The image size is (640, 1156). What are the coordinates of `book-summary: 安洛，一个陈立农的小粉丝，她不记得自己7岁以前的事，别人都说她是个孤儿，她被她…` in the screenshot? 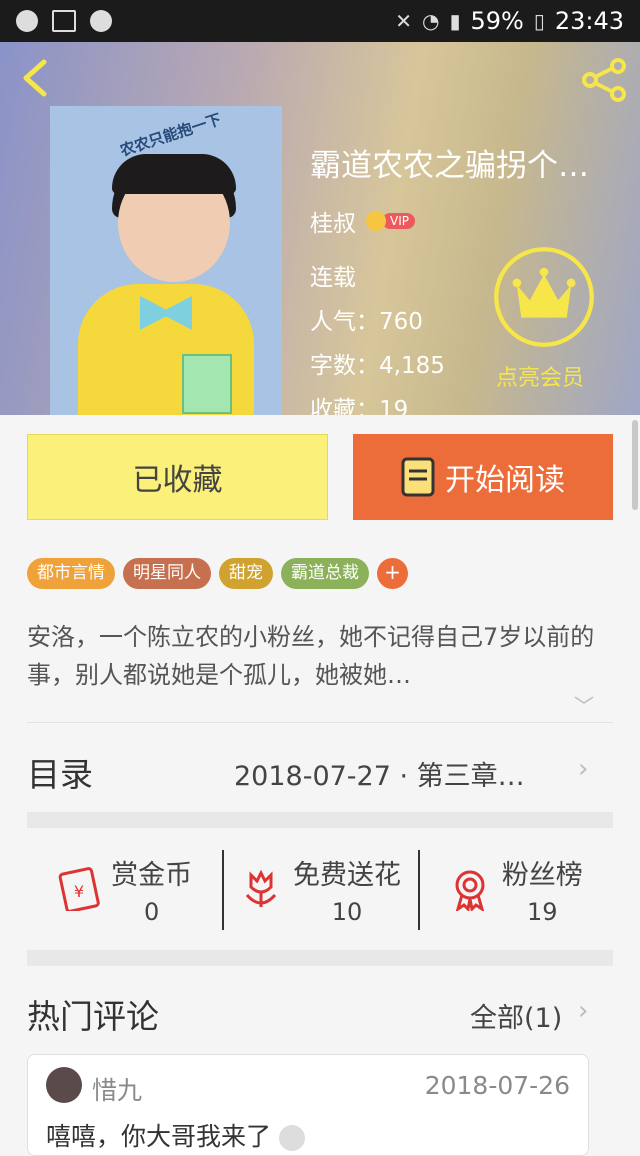 It's located at (317, 656).